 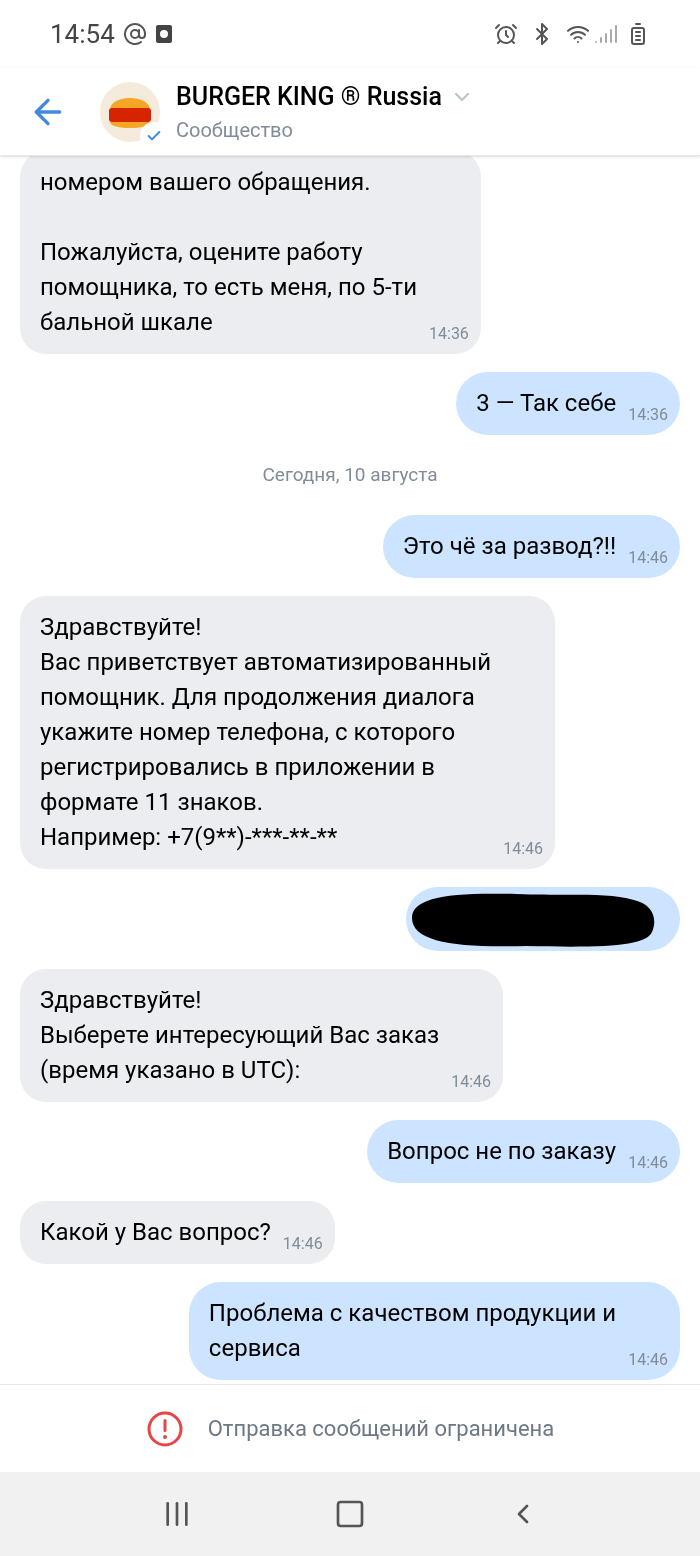 What do you see at coordinates (235, 131) in the screenshot?
I see `chat-subtitle: Сообщество` at bounding box center [235, 131].